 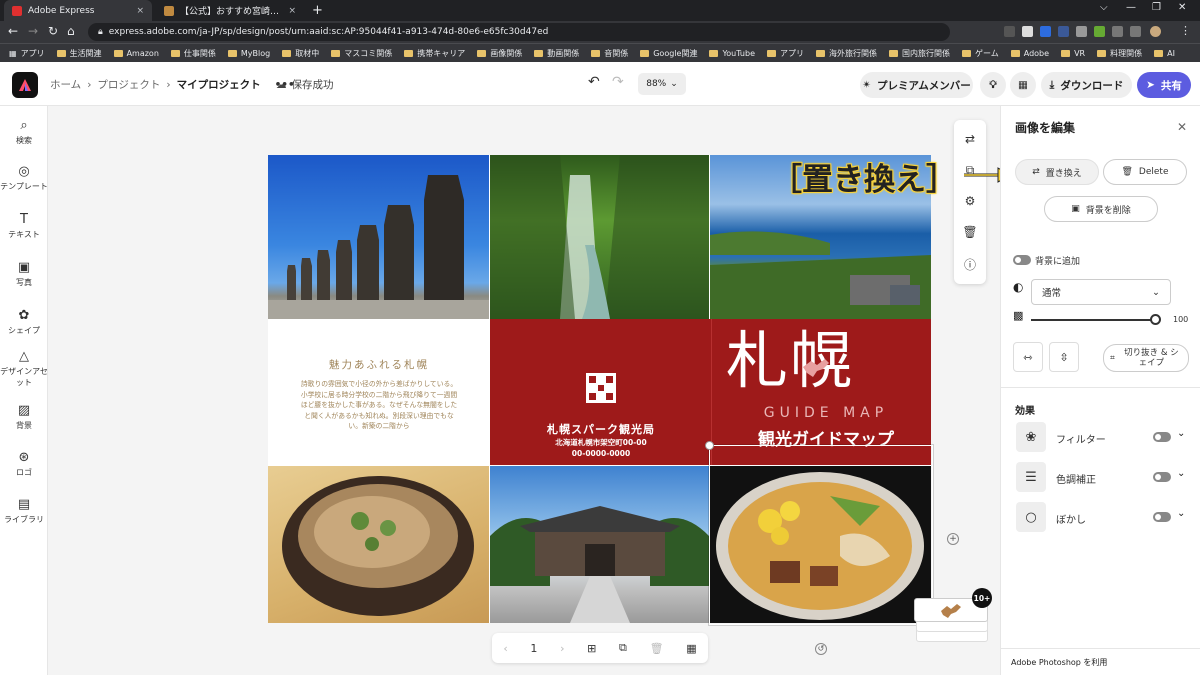 What do you see at coordinates (317, 10) in the screenshot?
I see `new-tab-button: +` at bounding box center [317, 10].